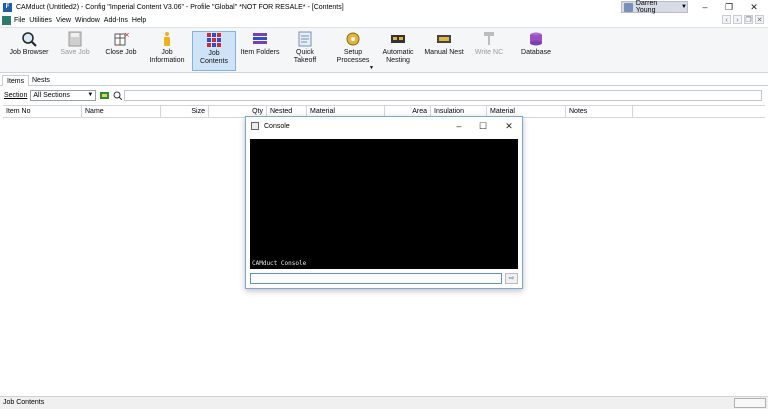 The width and height of the screenshot is (768, 409). I want to click on minimize-button: –, so click(705, 7).